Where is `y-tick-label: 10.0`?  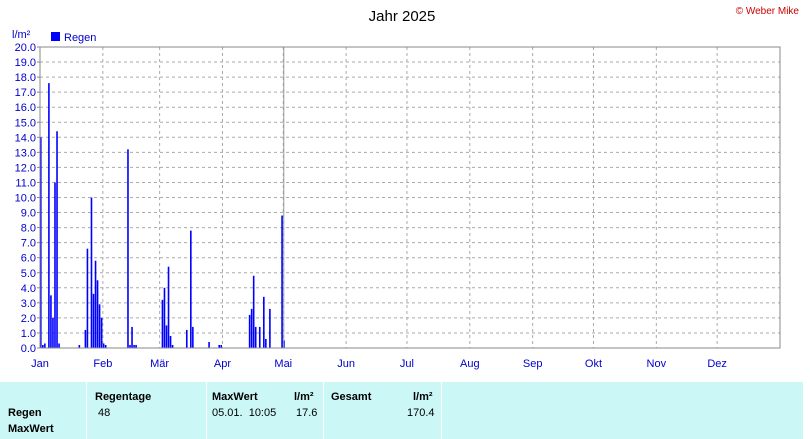
y-tick-label: 10.0 is located at coordinates (25, 199).